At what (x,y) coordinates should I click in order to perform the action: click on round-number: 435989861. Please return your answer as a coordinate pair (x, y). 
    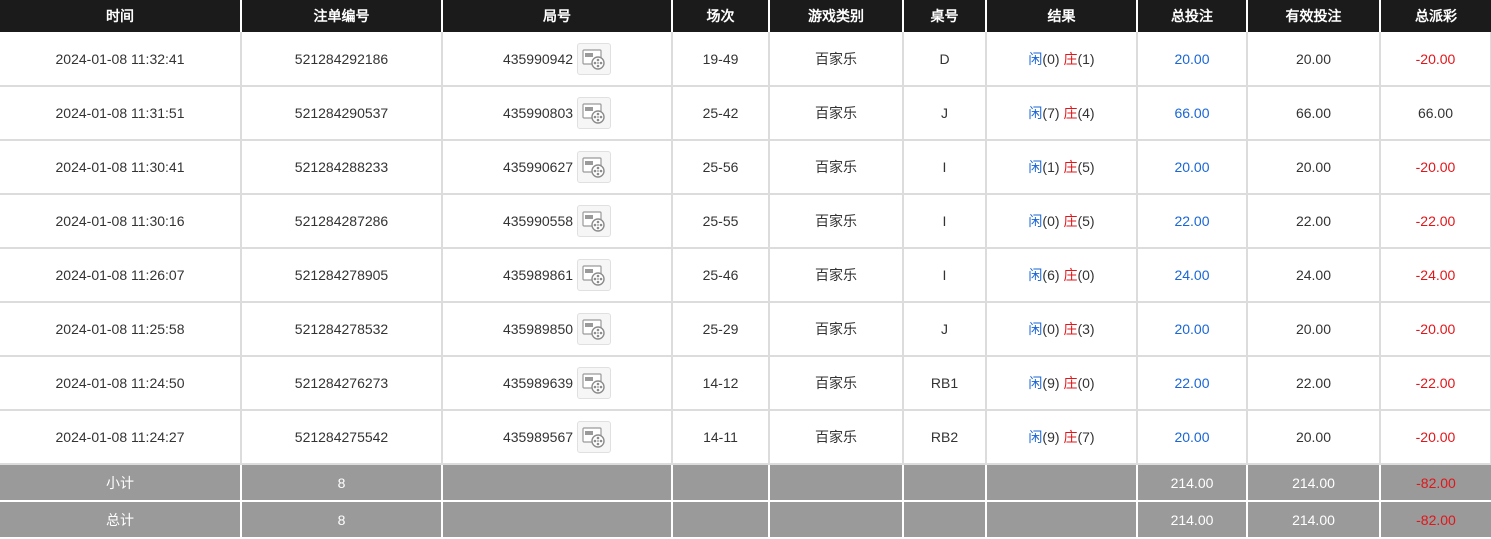
    Looking at the image, I should click on (538, 275).